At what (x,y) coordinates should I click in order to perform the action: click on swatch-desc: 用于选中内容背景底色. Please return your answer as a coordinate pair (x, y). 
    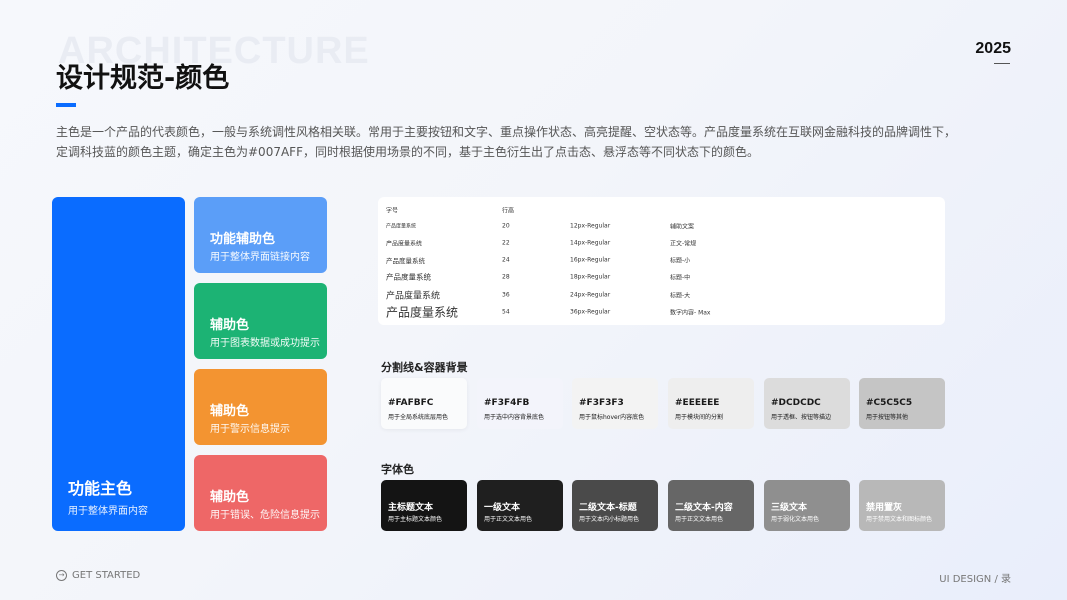
    Looking at the image, I should click on (514, 417).